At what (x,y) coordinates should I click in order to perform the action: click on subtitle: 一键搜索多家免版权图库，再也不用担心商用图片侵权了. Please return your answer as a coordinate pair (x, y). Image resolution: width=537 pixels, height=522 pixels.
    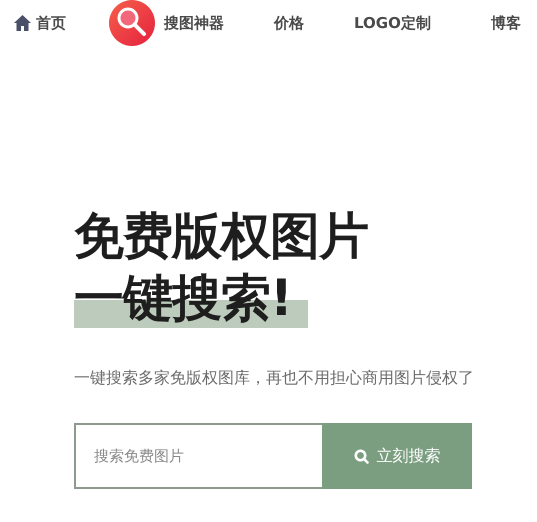
    Looking at the image, I should click on (274, 378).